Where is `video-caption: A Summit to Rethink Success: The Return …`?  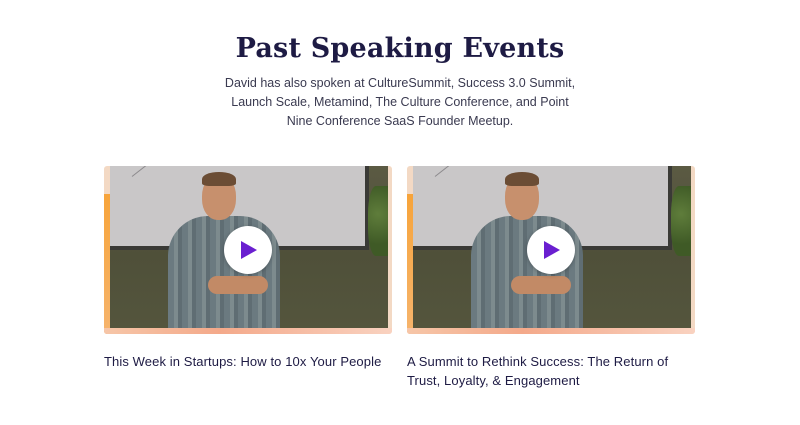 video-caption: A Summit to Rethink Success: The Return … is located at coordinates (551, 371).